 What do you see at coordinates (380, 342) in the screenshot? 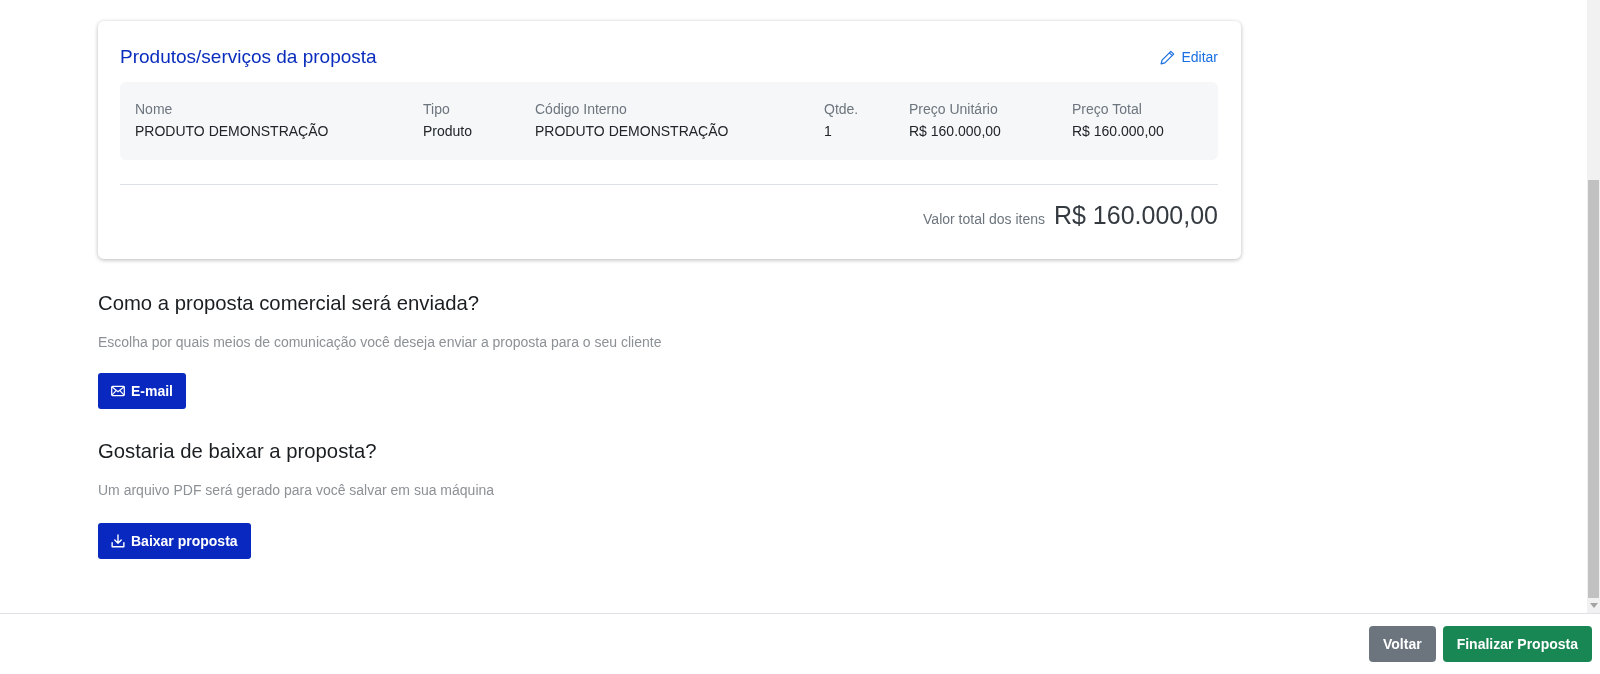
I see `section-description: Escolha por quais meios de comunicação você deseja enviar a proposta para o seu cliente` at bounding box center [380, 342].